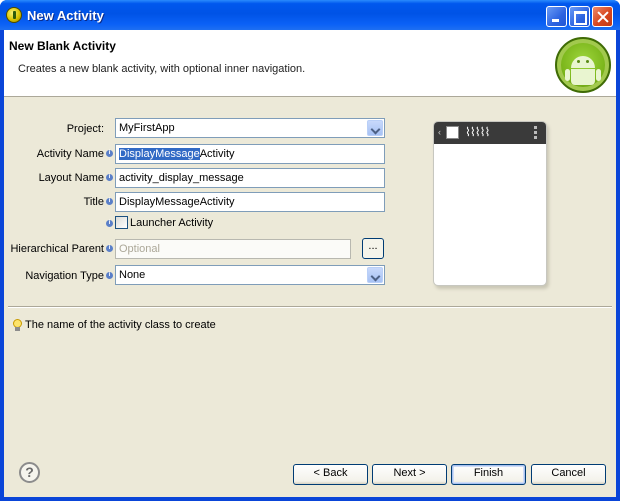 The width and height of the screenshot is (620, 501). I want to click on preview-action-bar: ‹ ⌇⌇⌇⌇⌇, so click(490, 133).